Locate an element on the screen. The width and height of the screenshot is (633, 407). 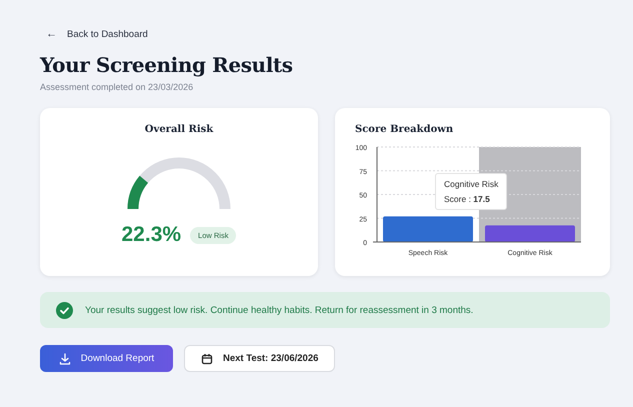
tooltip-score: Score : 17.5 is located at coordinates (467, 199).